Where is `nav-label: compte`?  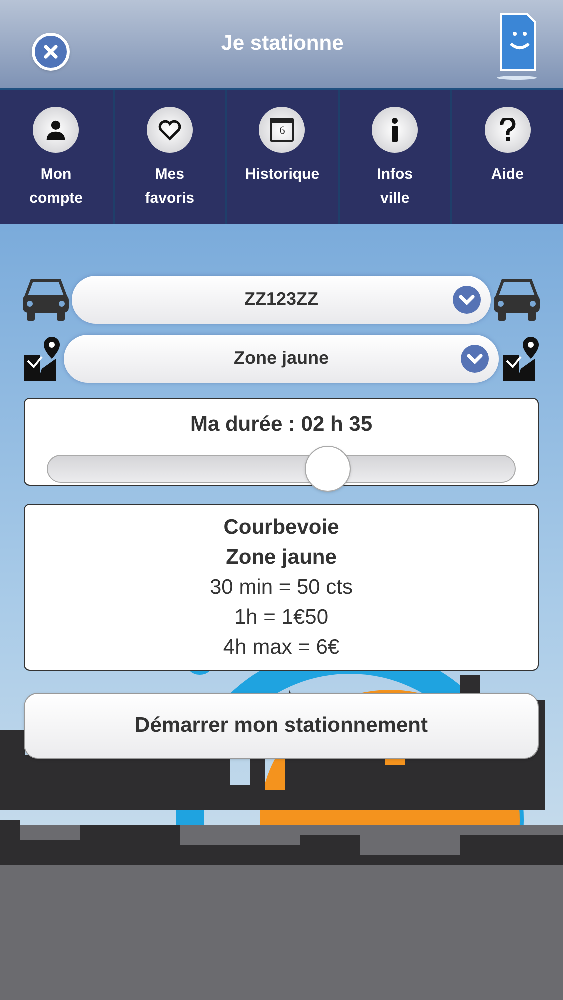 nav-label: compte is located at coordinates (56, 199).